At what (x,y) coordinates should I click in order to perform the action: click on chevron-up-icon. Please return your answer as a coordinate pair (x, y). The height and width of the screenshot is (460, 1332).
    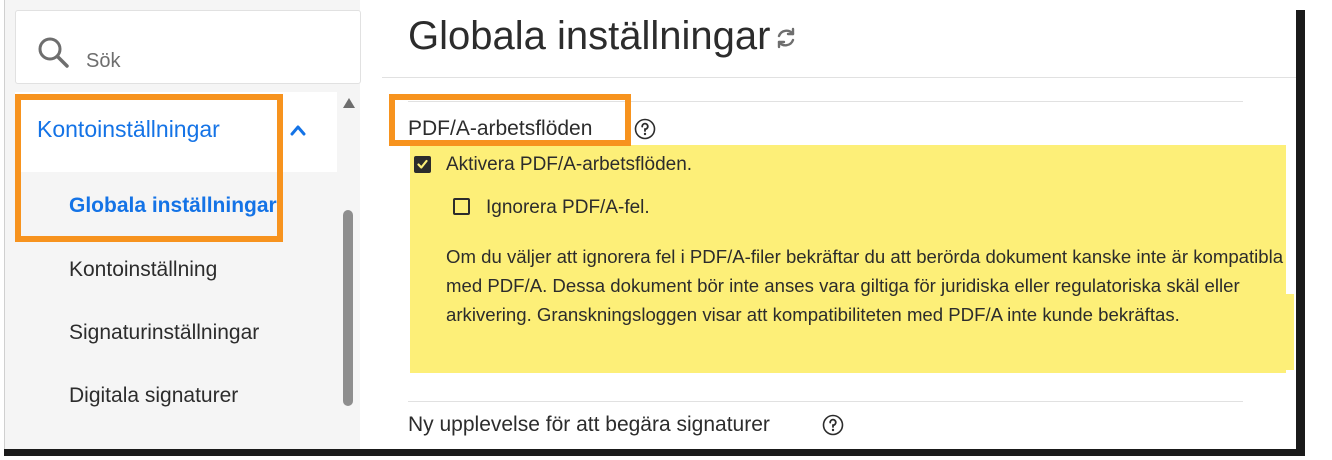
    Looking at the image, I should click on (298, 130).